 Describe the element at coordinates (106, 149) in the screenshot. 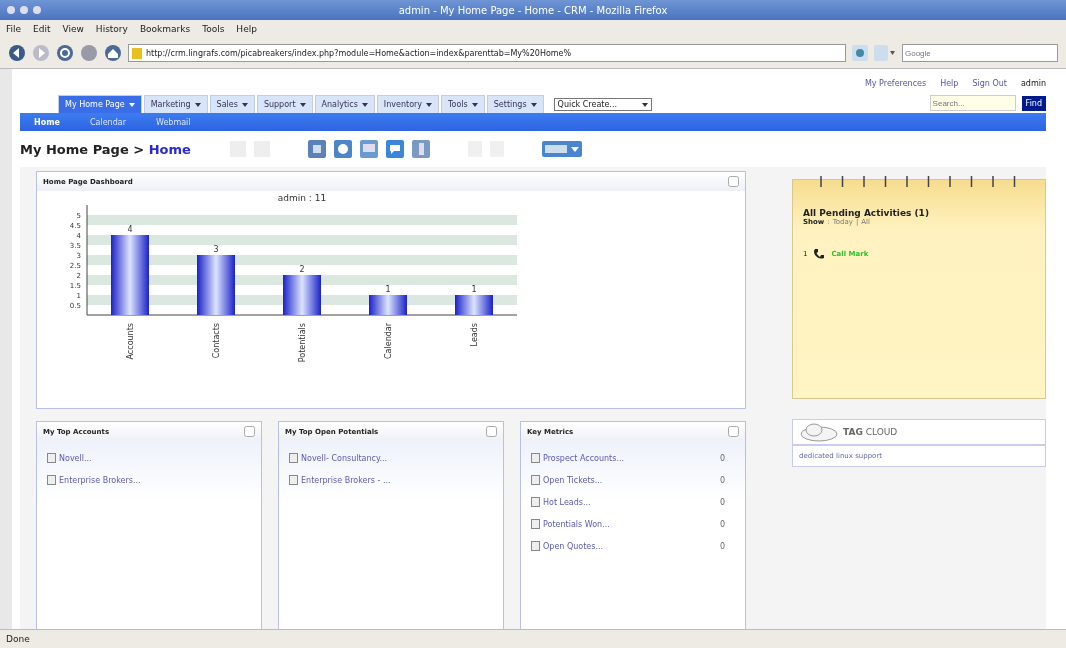

I see `breadcrumb: My Home Page > Home` at that location.